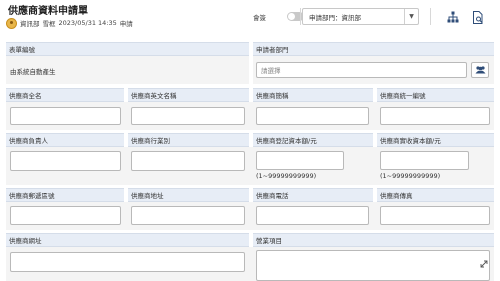 This screenshot has width=500, height=281. What do you see at coordinates (188, 95) in the screenshot?
I see `field-english-name-header: 供應商英文名稱` at bounding box center [188, 95].